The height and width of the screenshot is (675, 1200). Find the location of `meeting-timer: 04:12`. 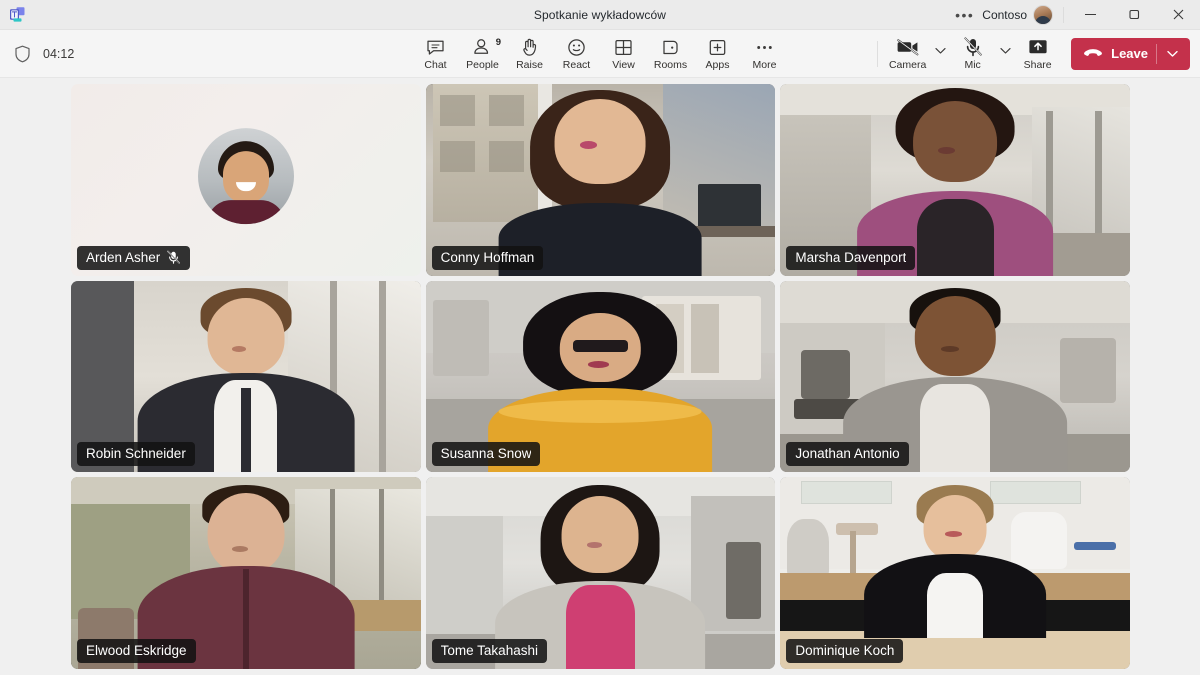

meeting-timer: 04:12 is located at coordinates (59, 53).